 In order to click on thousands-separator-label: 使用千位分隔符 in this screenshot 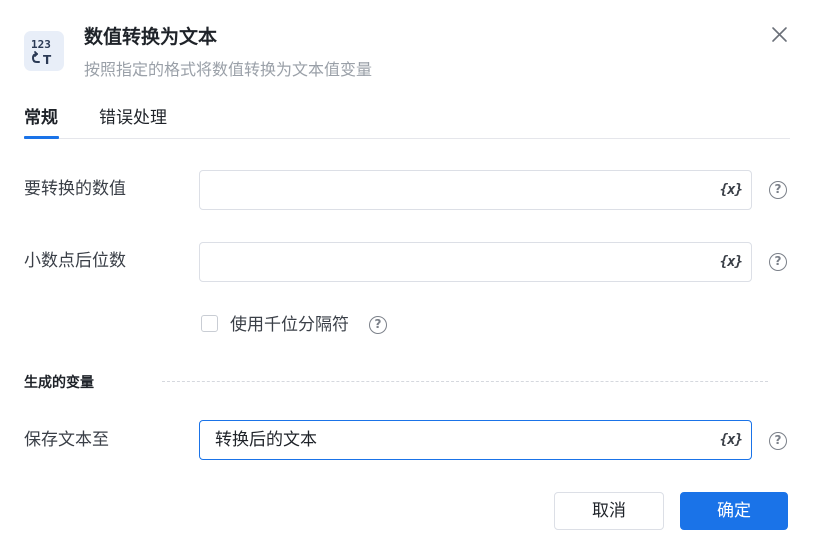, I will do `click(289, 325)`.